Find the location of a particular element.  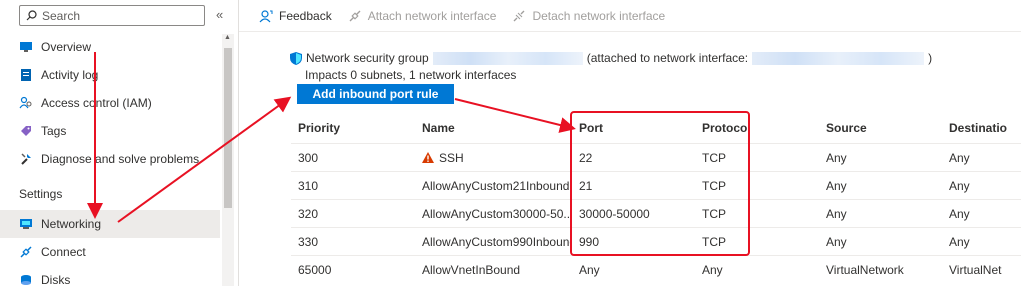

sidebar-item-tags: Tags is located at coordinates (110, 131).